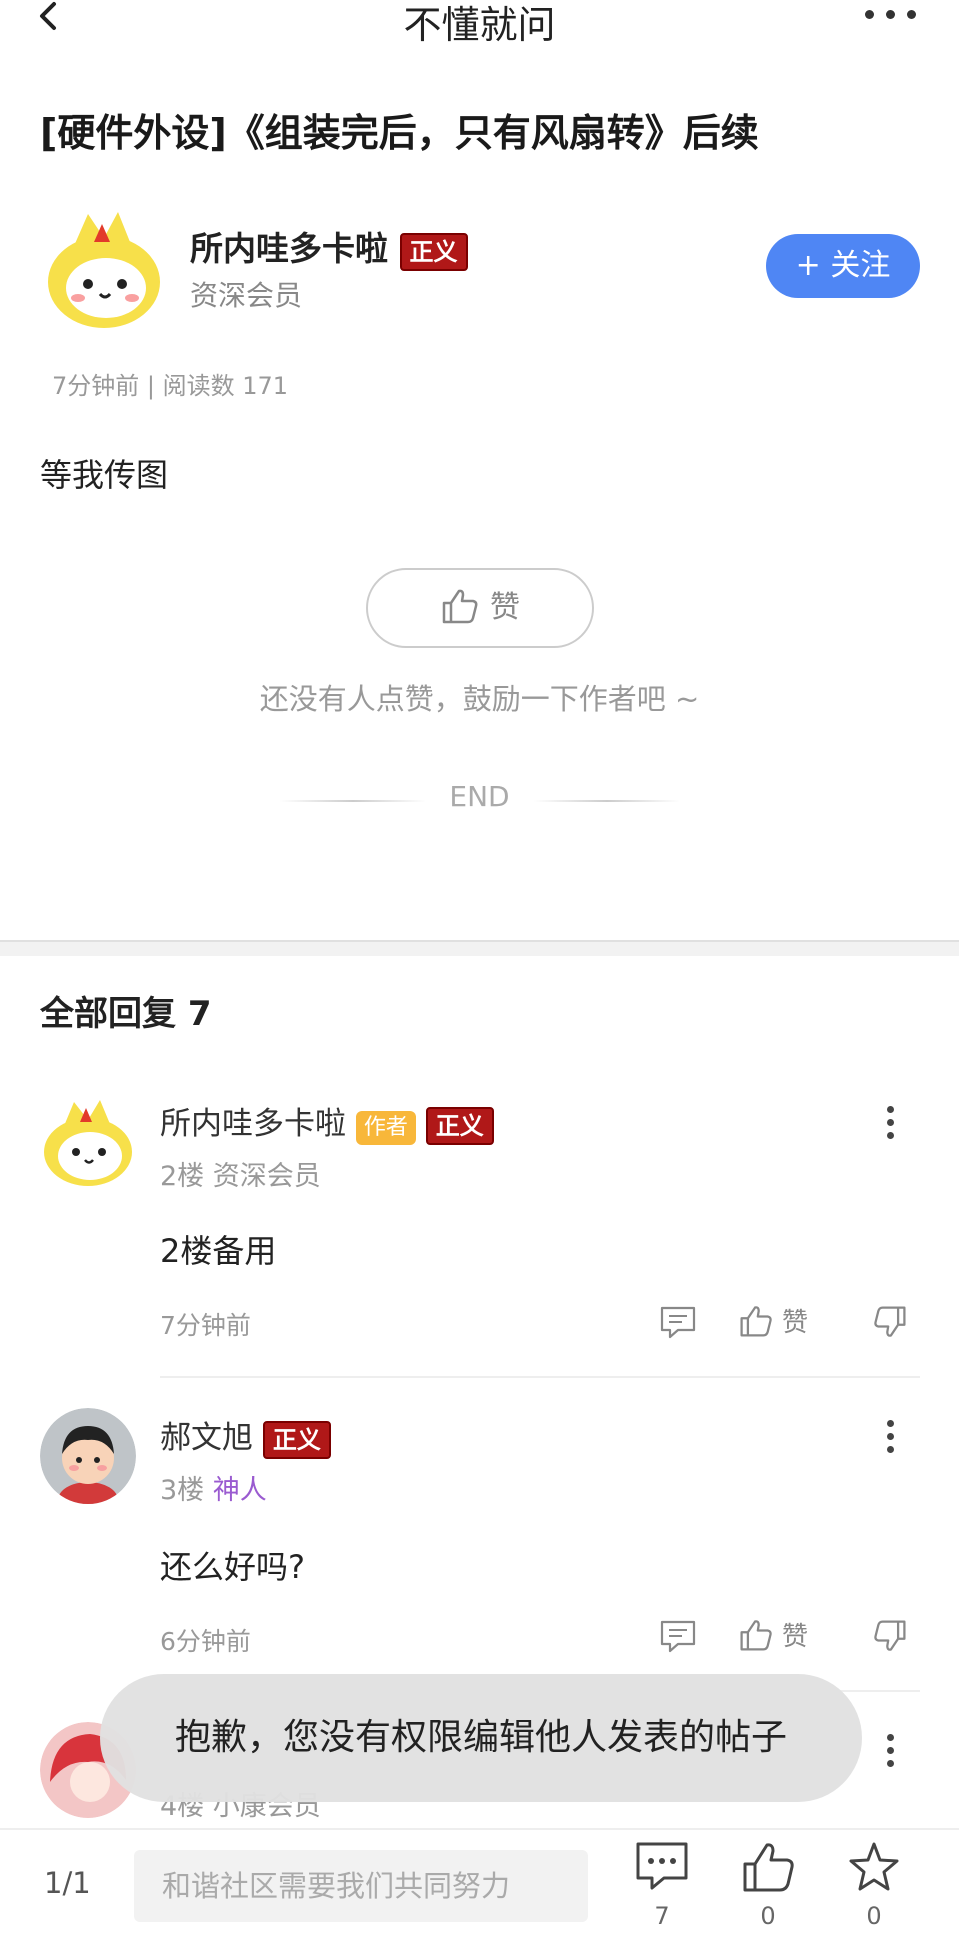 The image size is (959, 1939). I want to click on post-title: [硬件外设]《组装完后，只有风扇转》后续, so click(399, 133).